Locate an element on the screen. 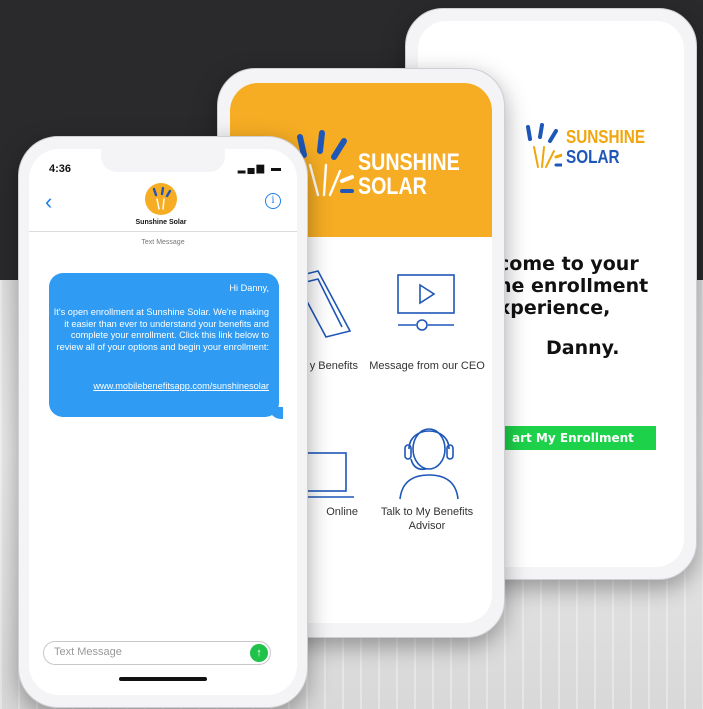 This screenshot has height=709, width=703. status-icons: ▂▄▆ ▬ is located at coordinates (260, 168).